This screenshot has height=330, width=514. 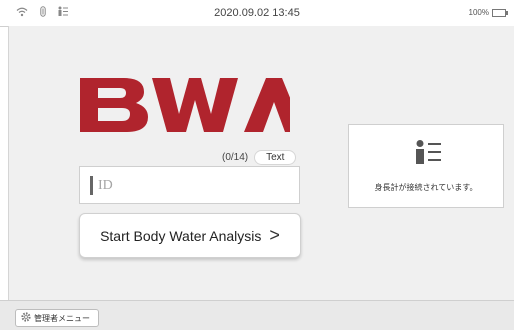 I want to click on id-counter-row: (0/14) Text, so click(x=259, y=157).